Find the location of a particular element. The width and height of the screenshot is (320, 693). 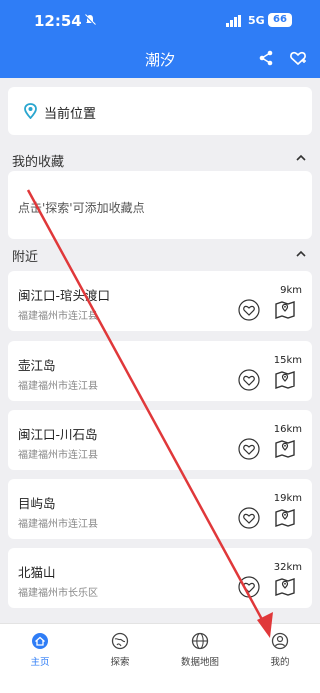

place-distance: 15km is located at coordinates (287, 360).